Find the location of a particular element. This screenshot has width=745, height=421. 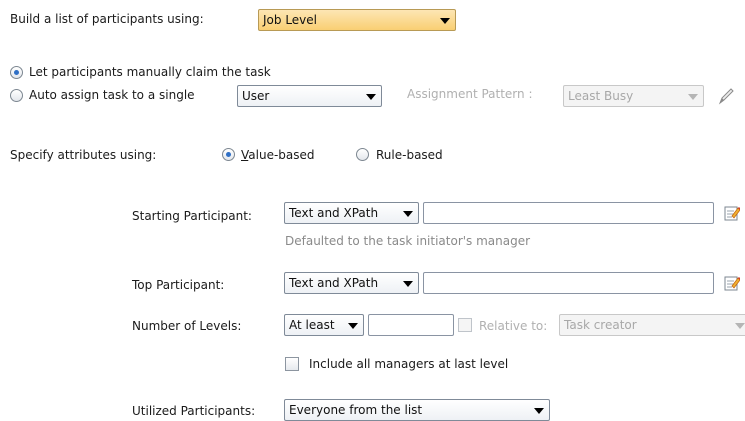

assignment-pattern-label: Assignment Pattern : is located at coordinates (470, 94).